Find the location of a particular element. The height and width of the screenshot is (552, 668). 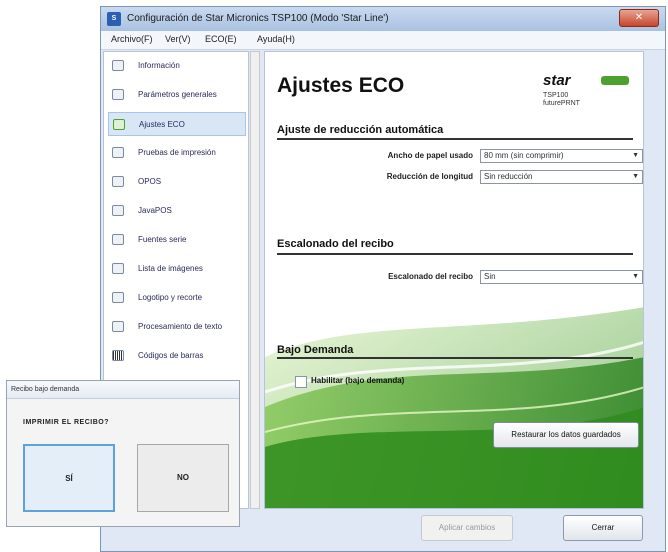

sidebar-item-codigos: Códigos de barras is located at coordinates (177, 356).